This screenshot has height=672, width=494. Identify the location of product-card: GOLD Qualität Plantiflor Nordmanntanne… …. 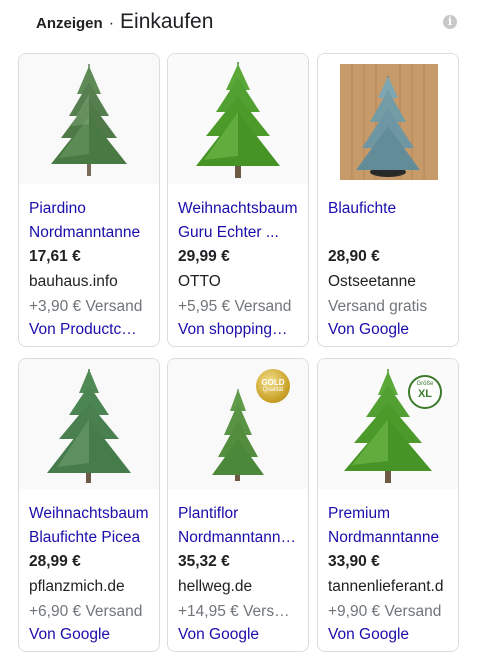
(238, 505).